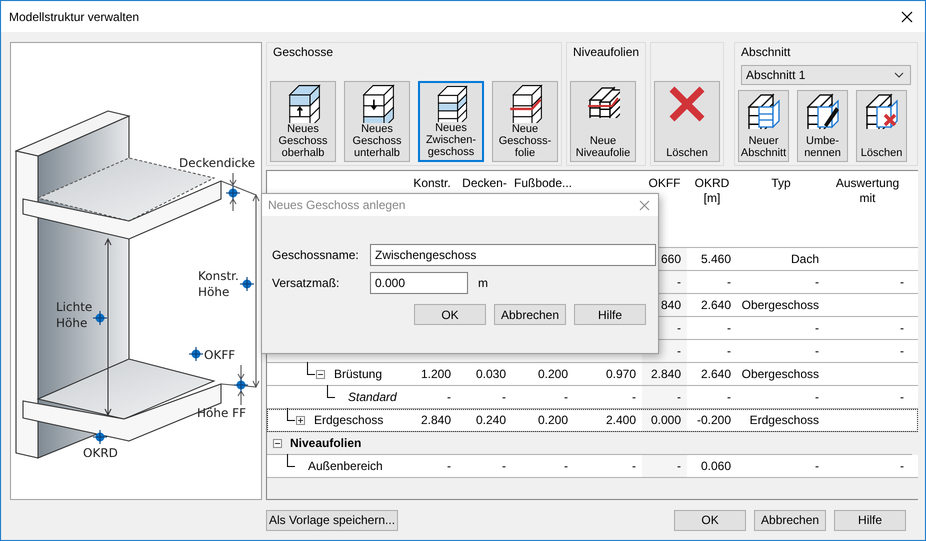 This screenshot has width=926, height=541. I want to click on diagram-label: Höhe FF, so click(221, 413).